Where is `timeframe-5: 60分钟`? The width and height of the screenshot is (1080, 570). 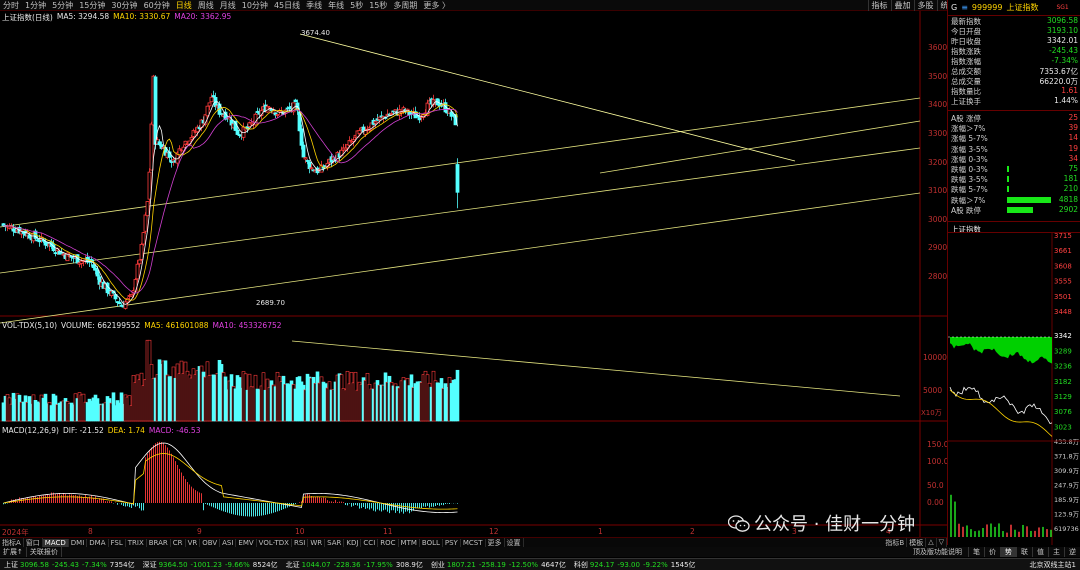
timeframe-5: 60分钟 is located at coordinates (157, 5).